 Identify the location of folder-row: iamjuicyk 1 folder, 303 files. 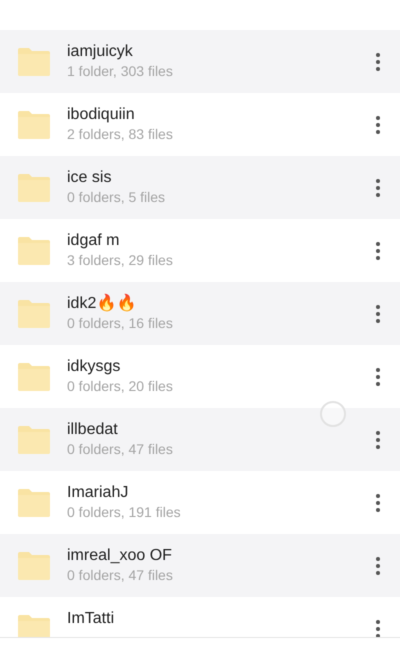
(200, 61).